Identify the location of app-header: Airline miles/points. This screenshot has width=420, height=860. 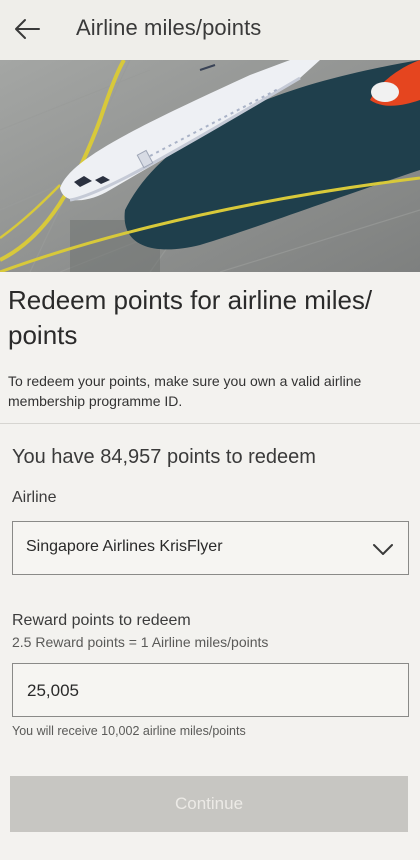
(210, 30).